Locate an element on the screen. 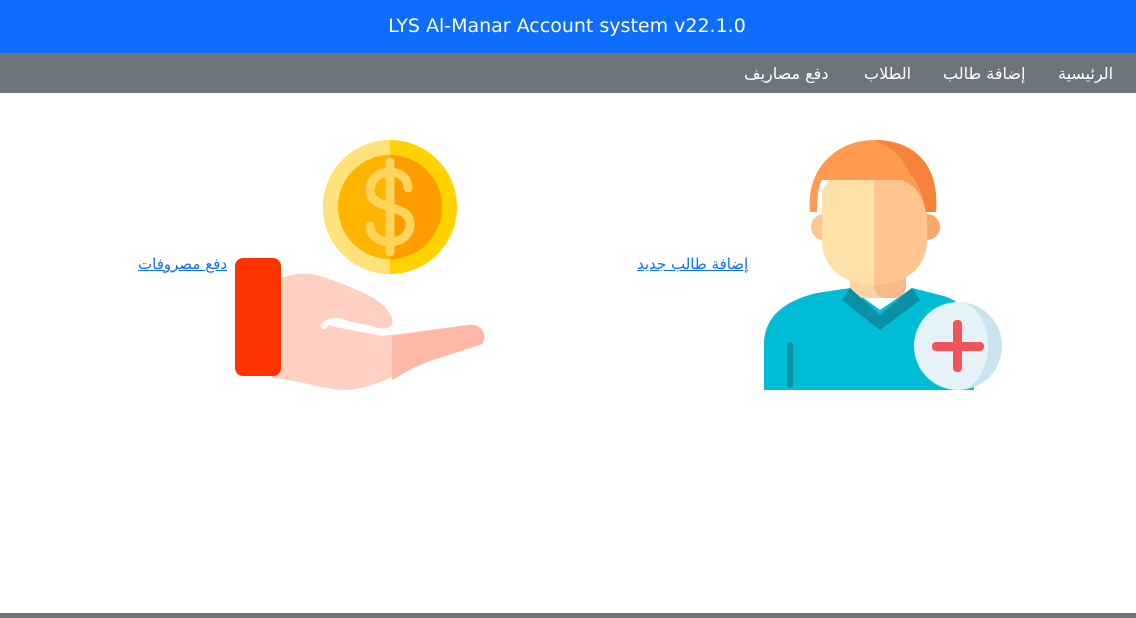 The height and width of the screenshot is (618, 1136). nav-item-students: الطلاب is located at coordinates (887, 73).